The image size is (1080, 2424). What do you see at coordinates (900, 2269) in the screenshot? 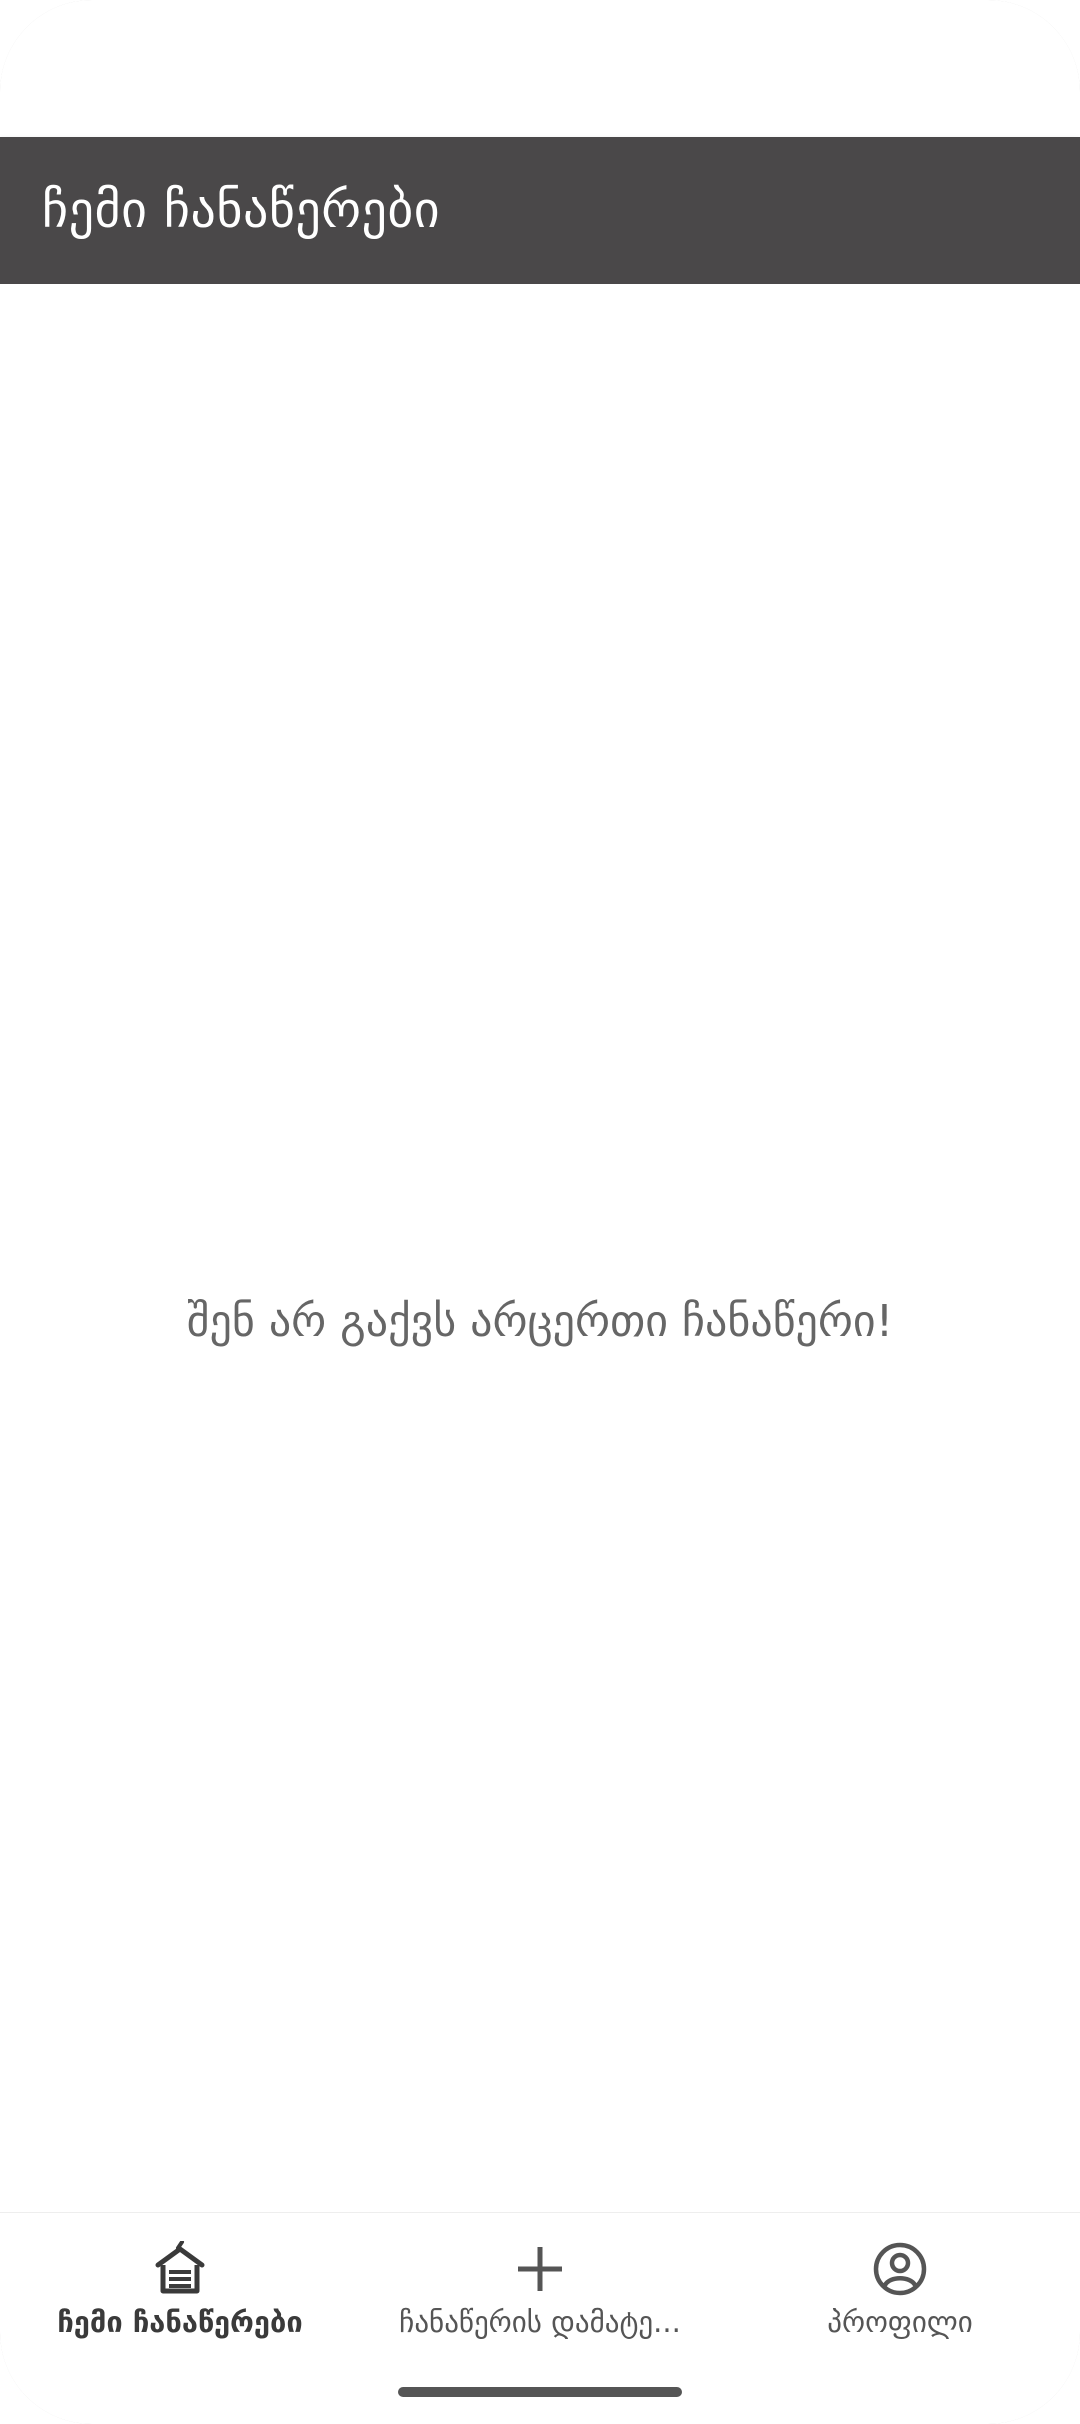
I see `account-circle-icon` at bounding box center [900, 2269].